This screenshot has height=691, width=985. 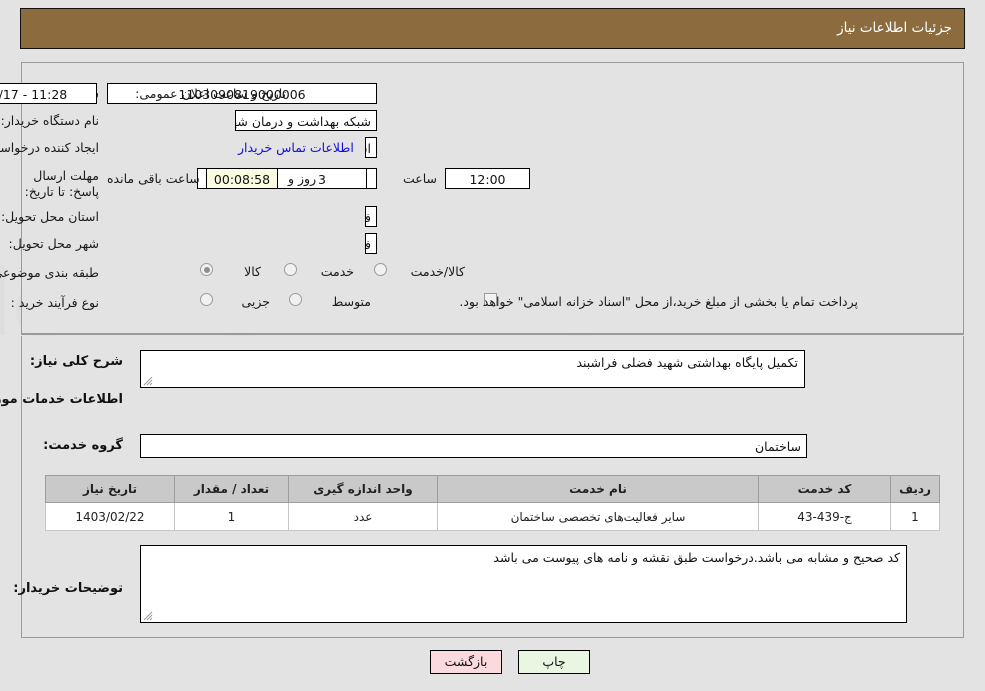 What do you see at coordinates (487, 178) in the screenshot?
I see `deadline-time-field: 12:00` at bounding box center [487, 178].